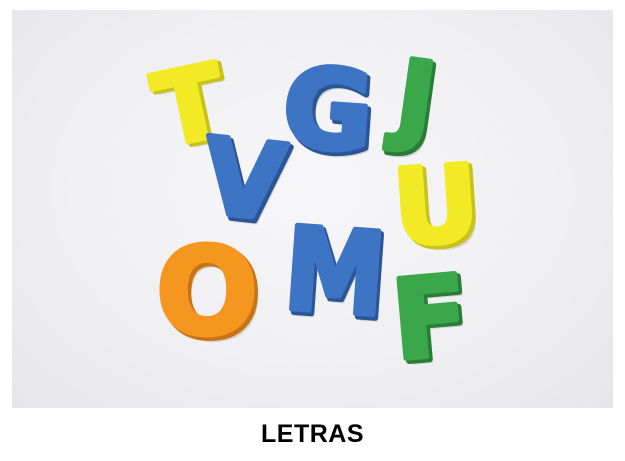 The image size is (625, 461). I want to click on foam-letter-o-face: O, so click(207, 293).